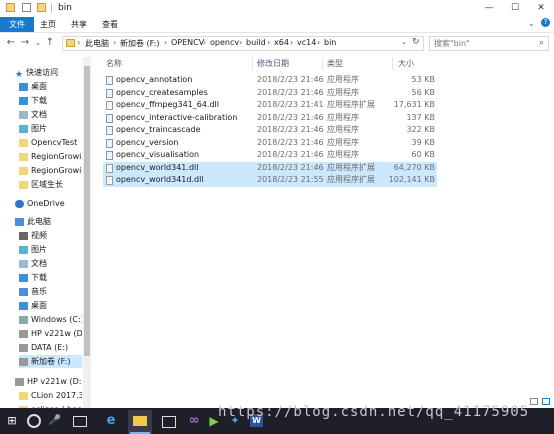 This screenshot has height=434, width=554. I want to click on file-date: 2018/2/23 21:41, so click(290, 104).